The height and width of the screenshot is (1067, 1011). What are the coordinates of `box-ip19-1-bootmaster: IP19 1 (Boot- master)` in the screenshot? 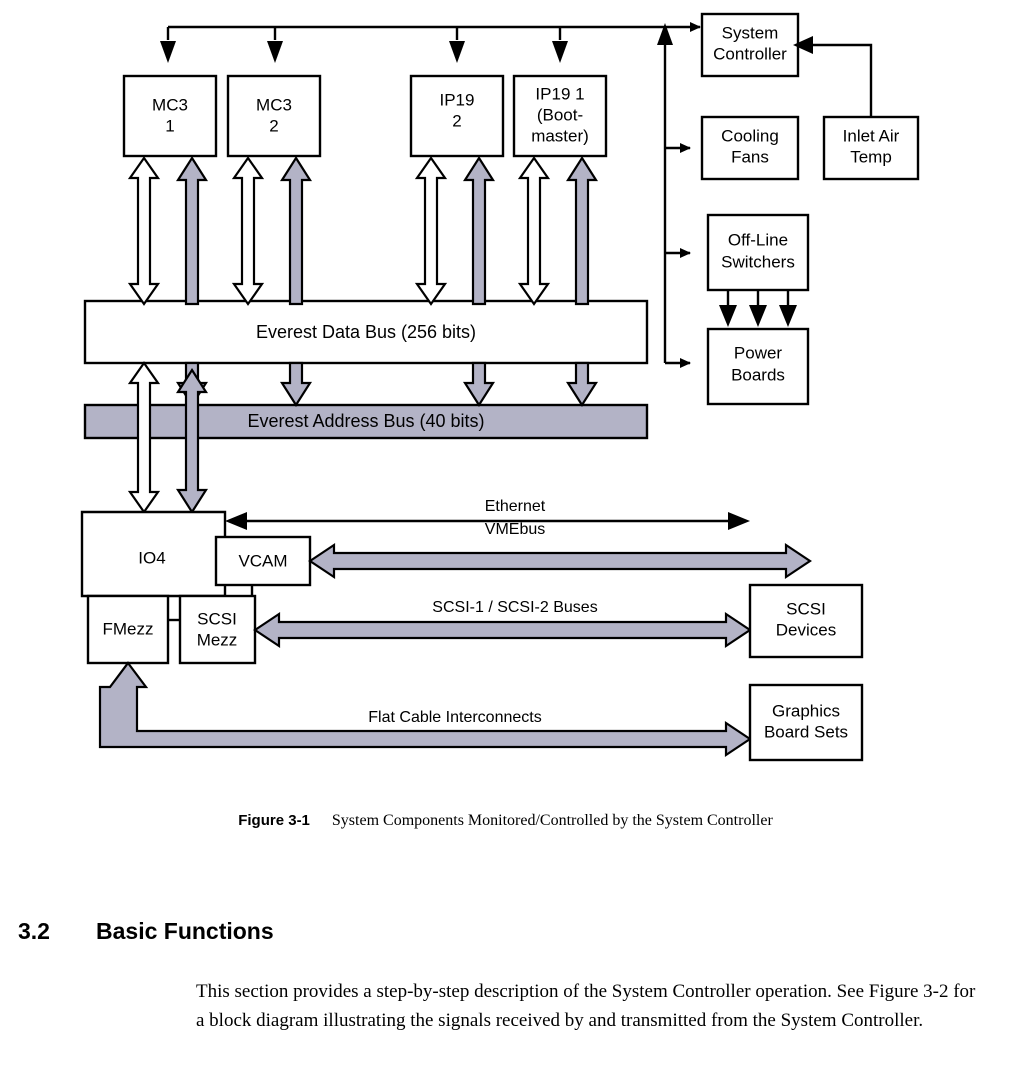 It's located at (560, 116).